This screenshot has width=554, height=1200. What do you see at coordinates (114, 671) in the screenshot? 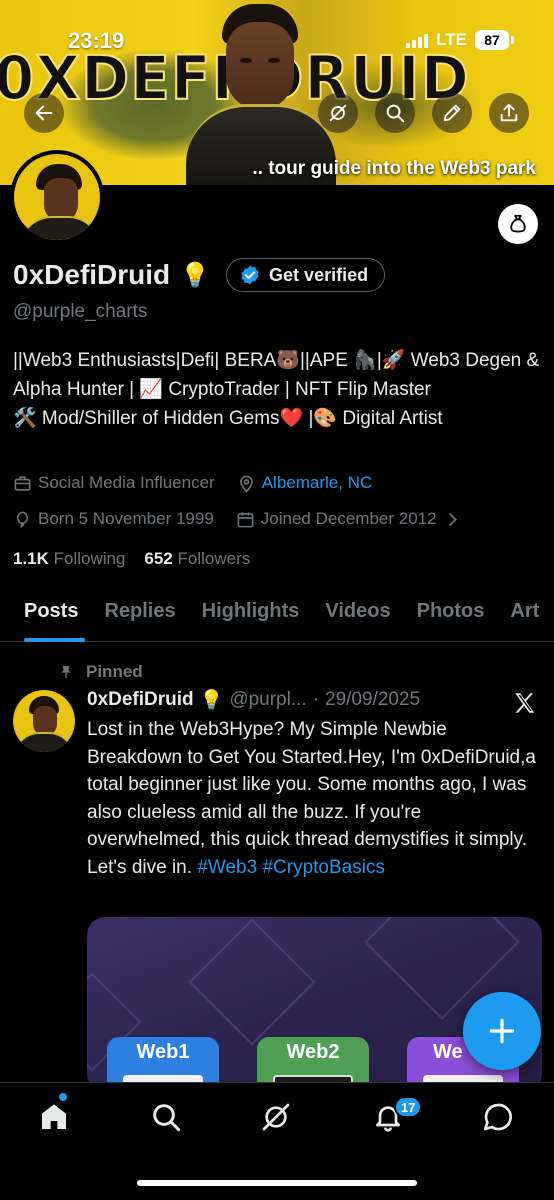
I see `pinned-label: Pinned` at bounding box center [114, 671].